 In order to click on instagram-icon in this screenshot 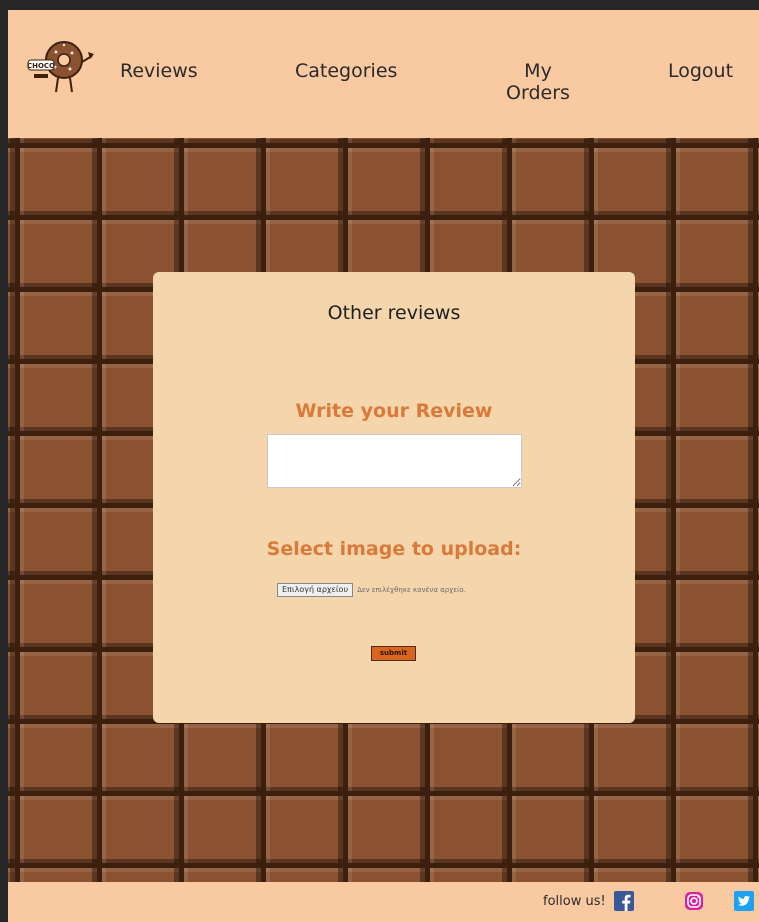, I will do `click(694, 901)`.